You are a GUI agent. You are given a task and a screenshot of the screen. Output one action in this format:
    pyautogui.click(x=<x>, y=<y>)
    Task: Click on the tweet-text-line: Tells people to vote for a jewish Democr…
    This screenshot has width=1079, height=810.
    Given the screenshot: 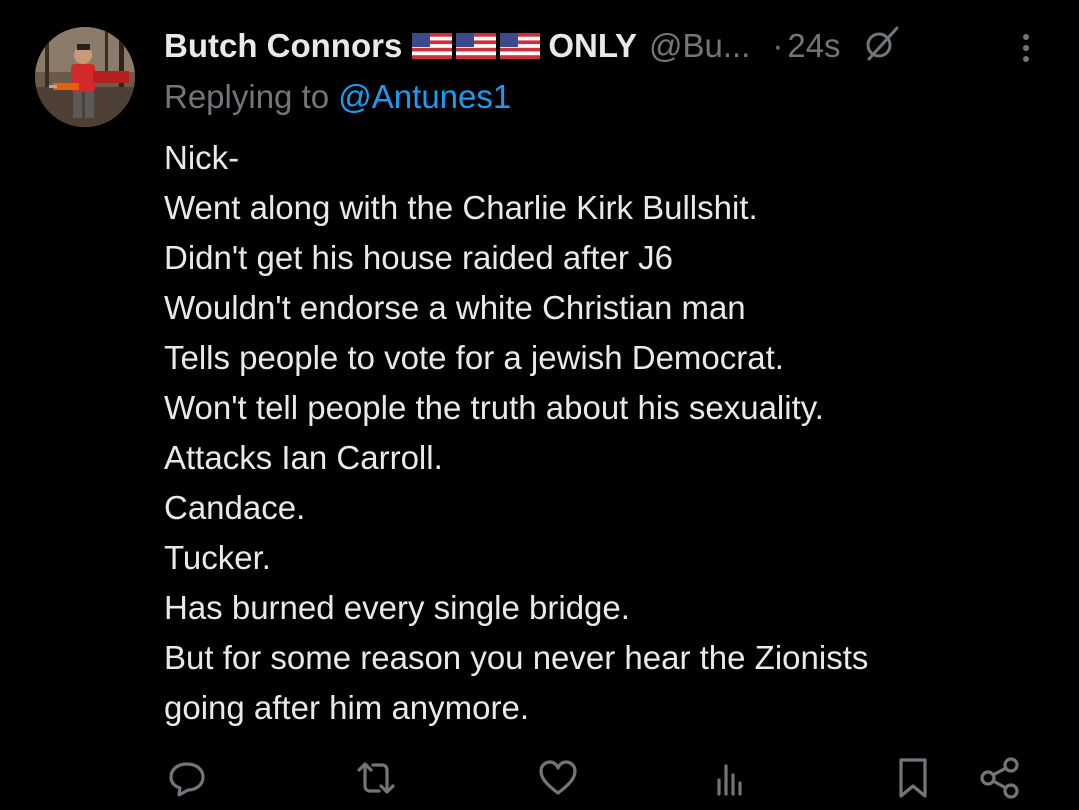 What is the action you would take?
    pyautogui.click(x=474, y=357)
    